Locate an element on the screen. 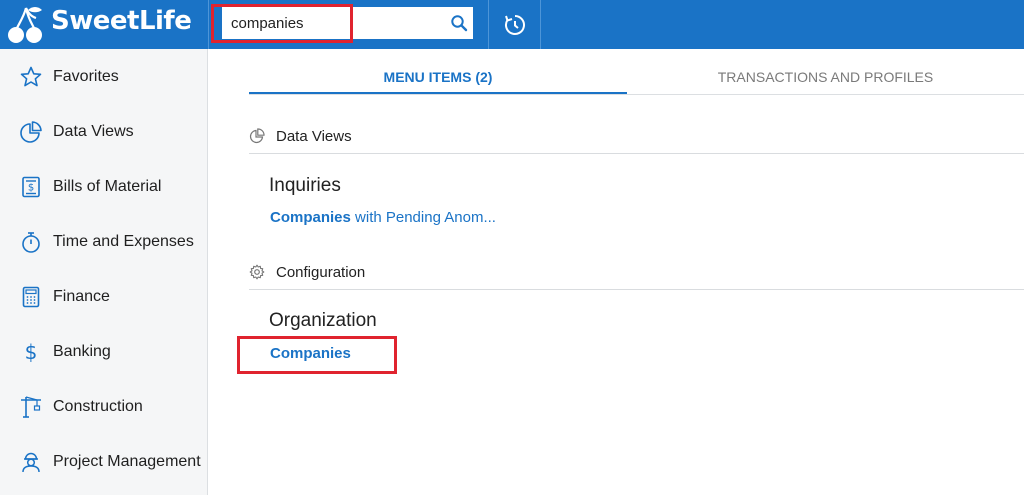 The height and width of the screenshot is (495, 1024). sidebar-item-label: Time and Expenses is located at coordinates (123, 241).